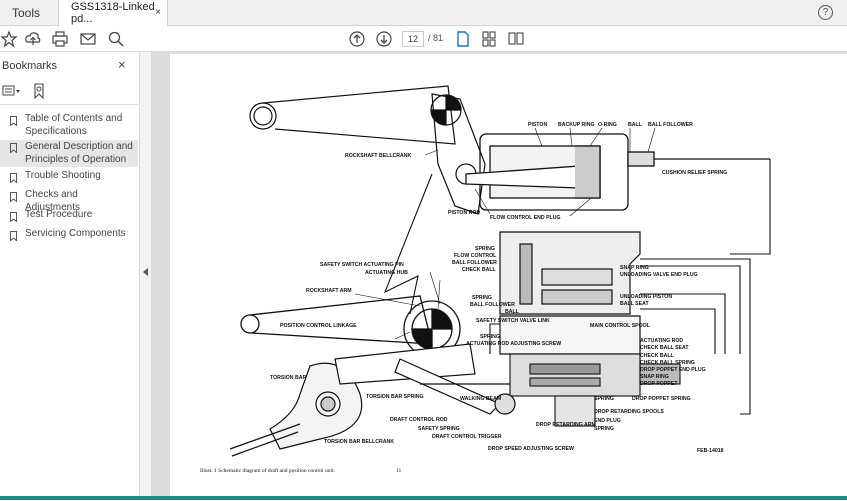  Describe the element at coordinates (75, 233) in the screenshot. I see `bookmark-label: Servicing Components` at that location.